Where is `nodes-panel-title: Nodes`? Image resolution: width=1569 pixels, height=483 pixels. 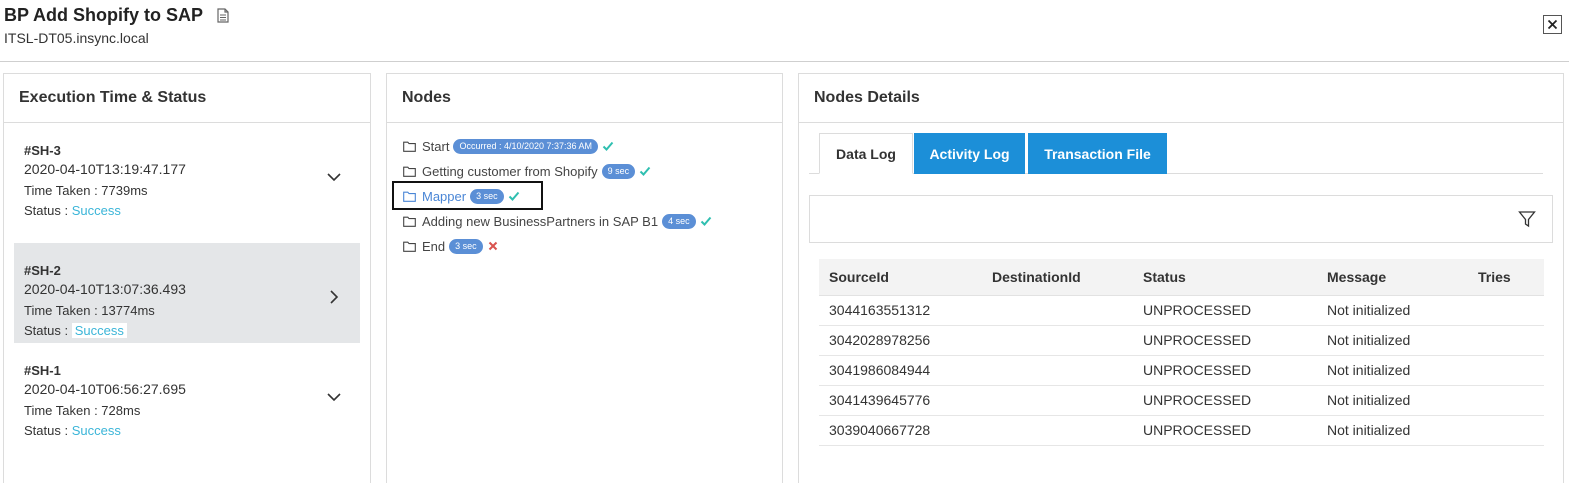 nodes-panel-title: Nodes is located at coordinates (426, 97).